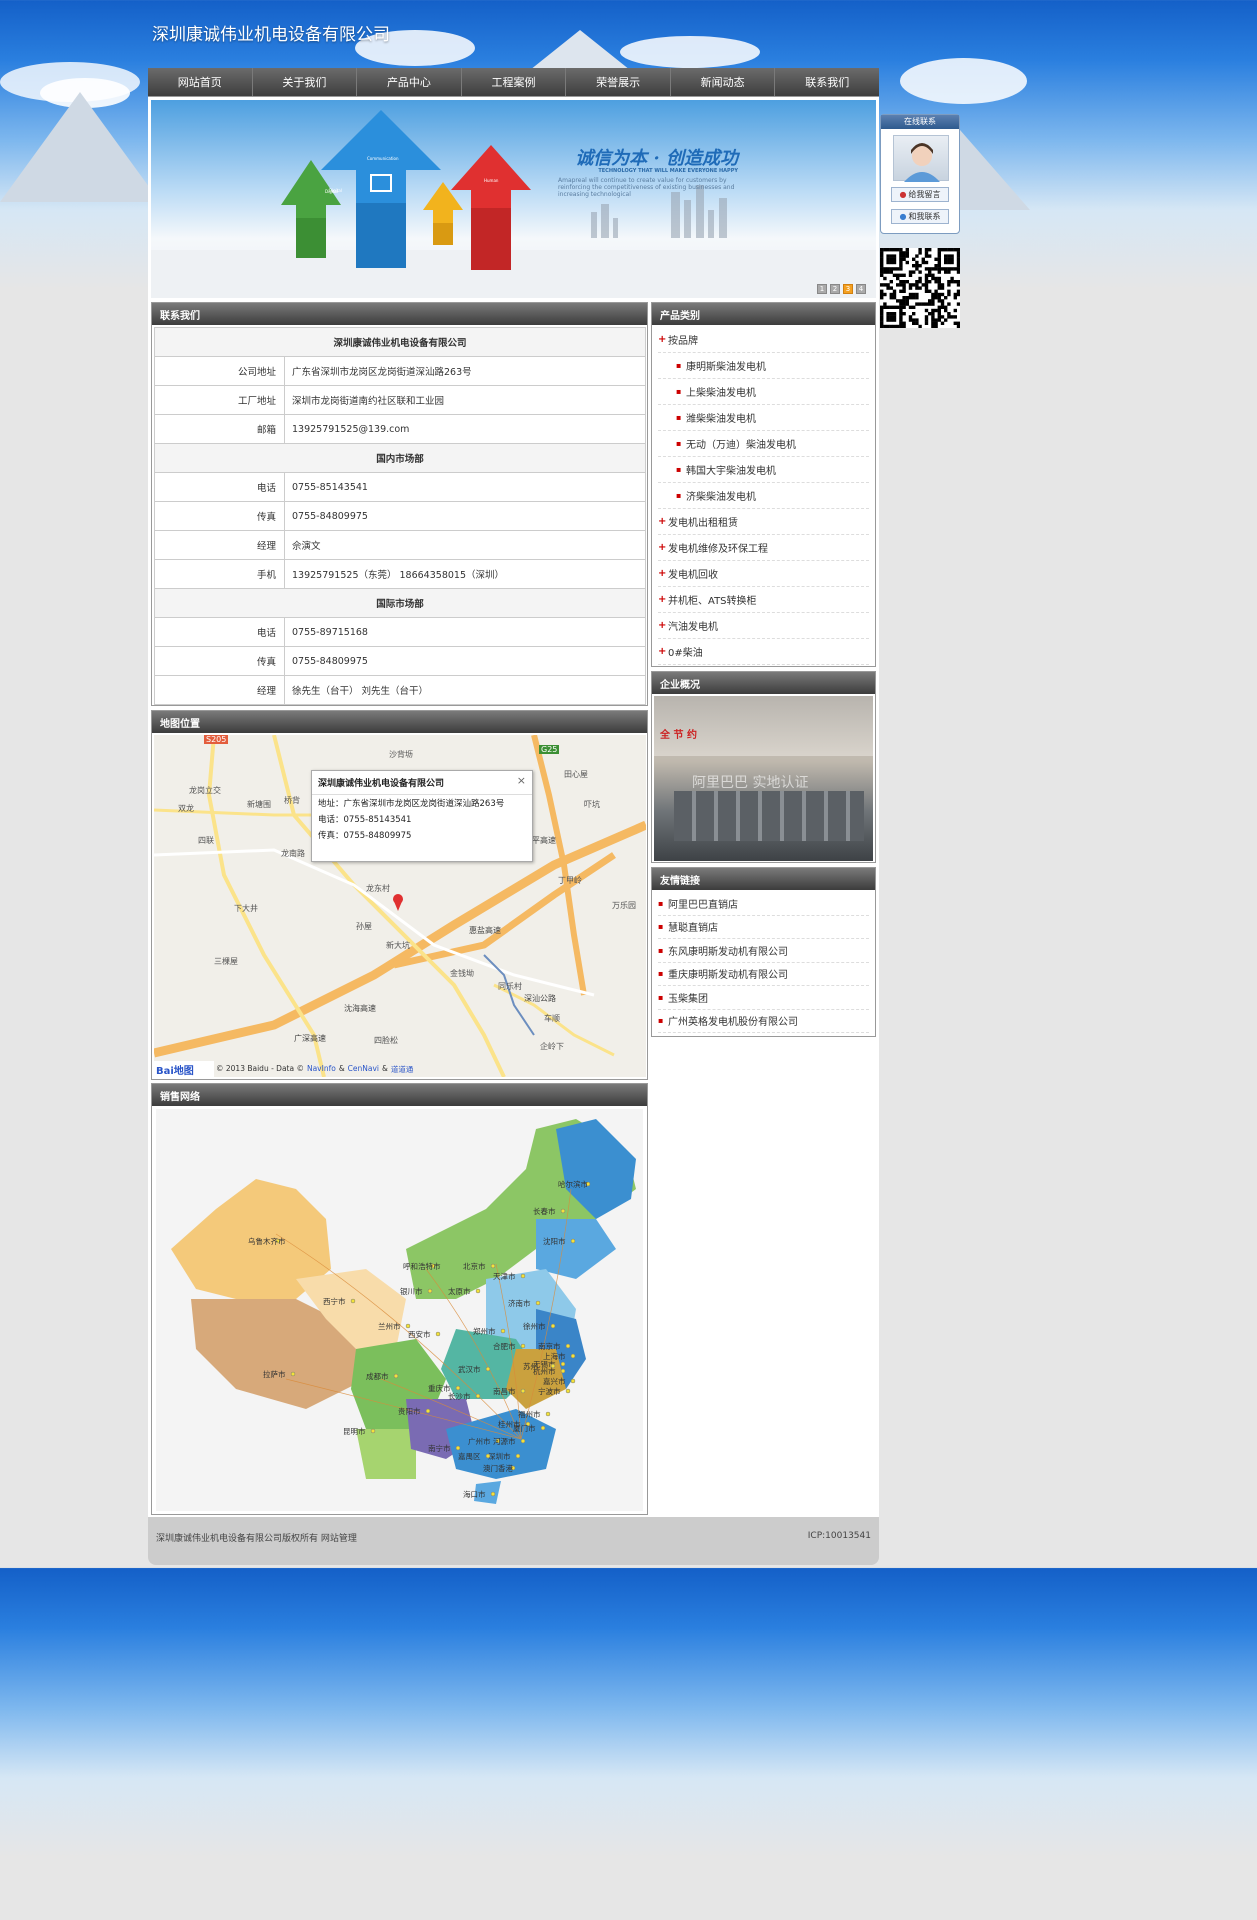 The height and width of the screenshot is (1920, 1257). Describe the element at coordinates (728, 952) in the screenshot. I see `link-label: 东风康明斯发动机有限公司` at that location.